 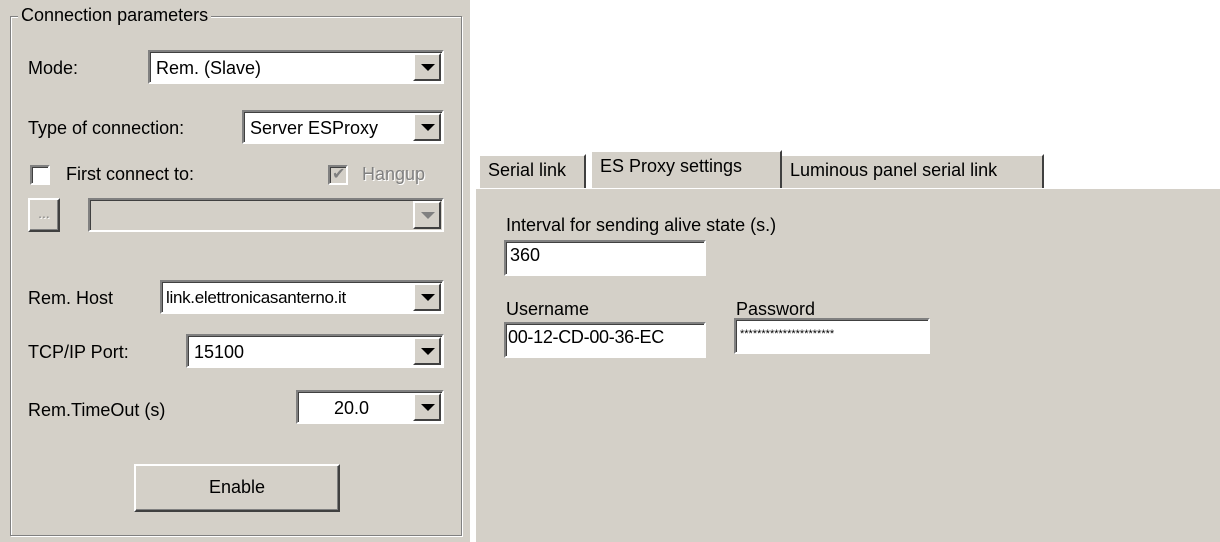 I want to click on type-label: Type of connection:, so click(x=106, y=128).